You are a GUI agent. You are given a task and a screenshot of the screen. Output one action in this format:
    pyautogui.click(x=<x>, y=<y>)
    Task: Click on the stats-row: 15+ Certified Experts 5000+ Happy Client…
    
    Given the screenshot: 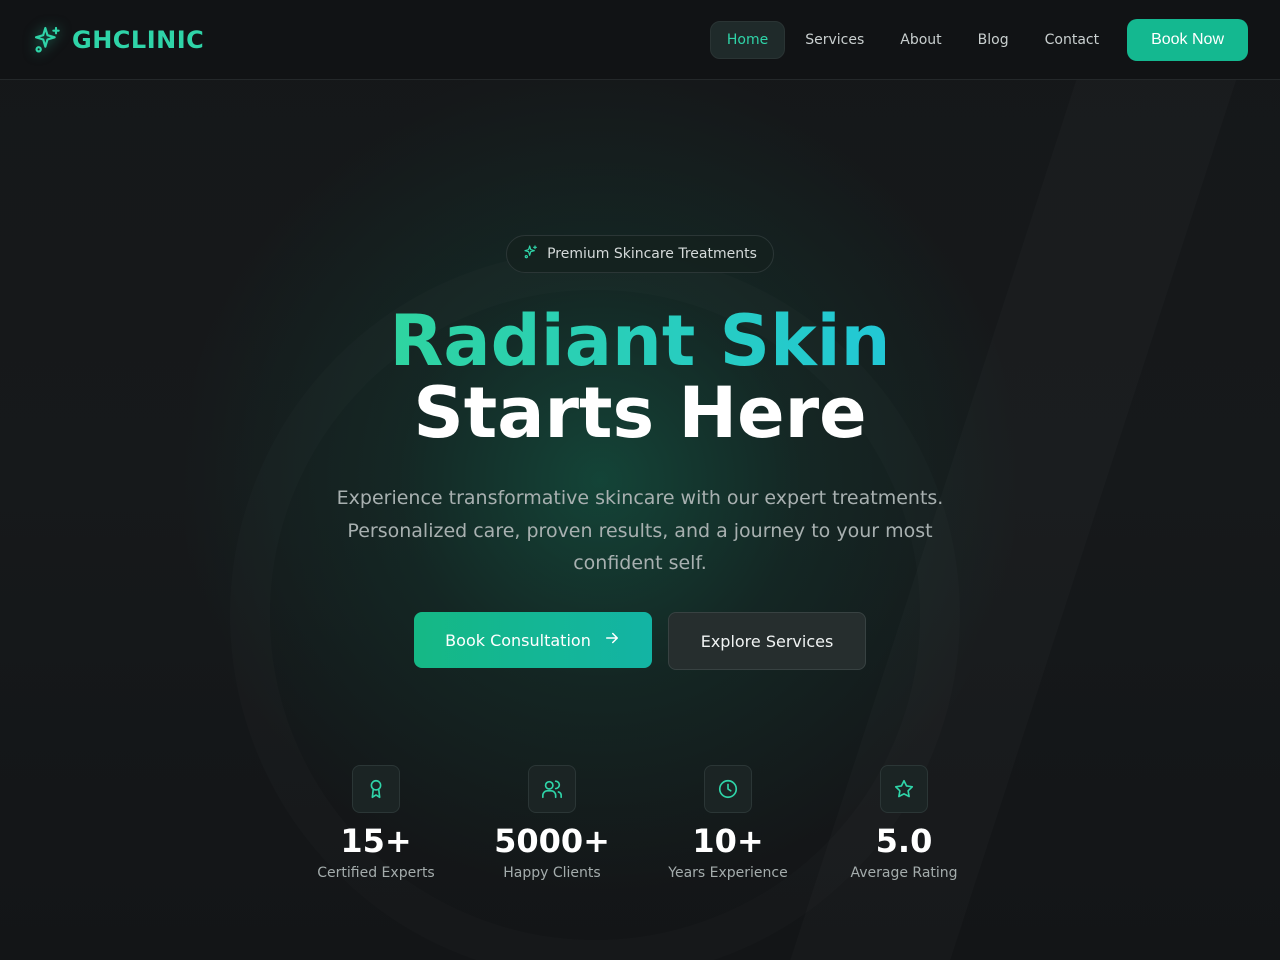 What is the action you would take?
    pyautogui.click(x=640, y=824)
    